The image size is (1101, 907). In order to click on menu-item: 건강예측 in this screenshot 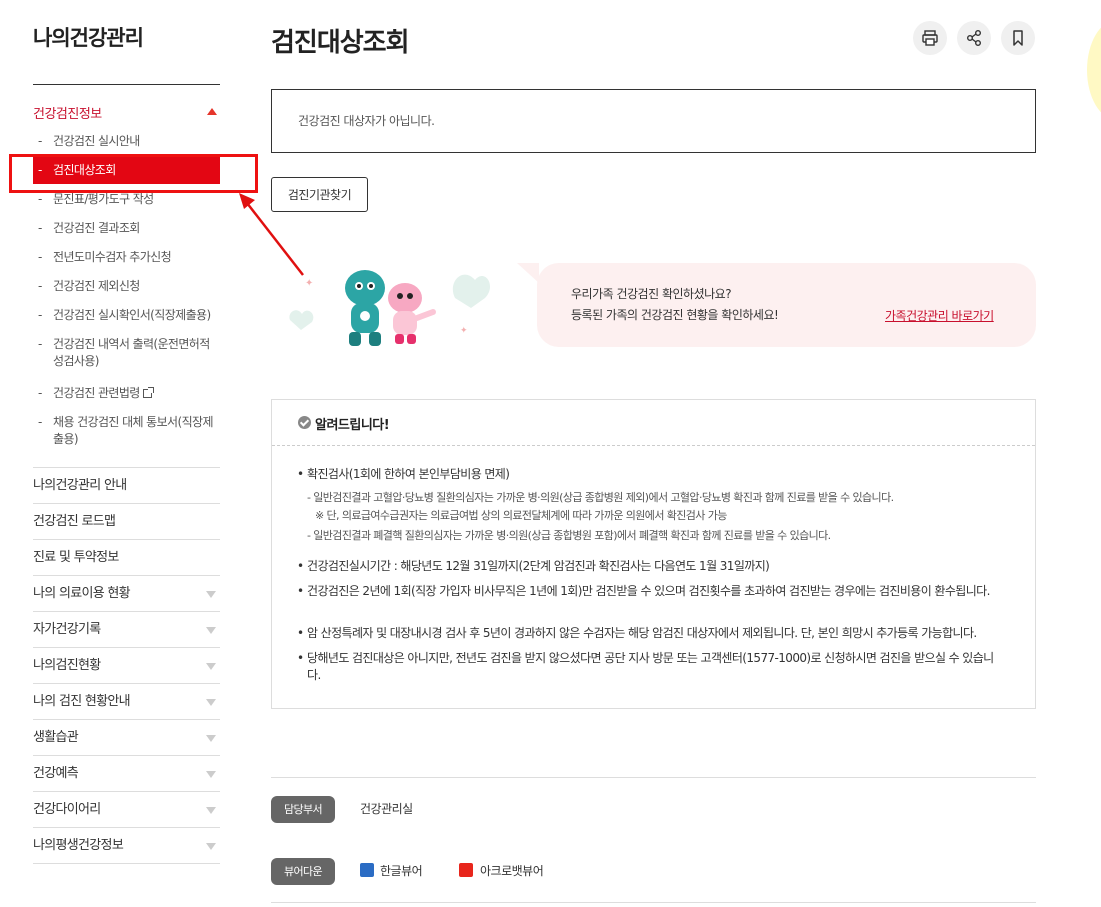, I will do `click(126, 774)`.